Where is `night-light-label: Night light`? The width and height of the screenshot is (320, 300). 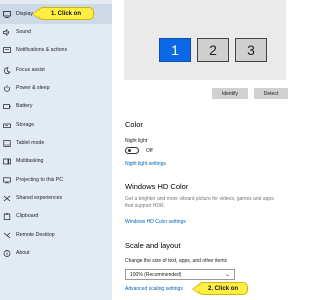
night-light-label: Night light is located at coordinates (136, 141).